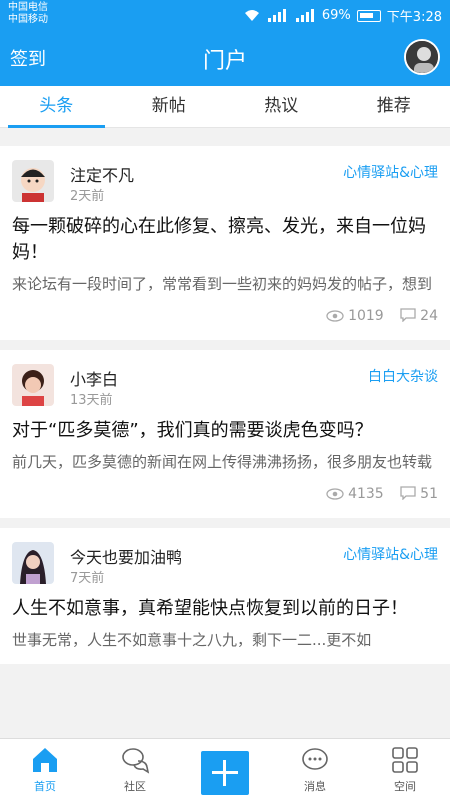  Describe the element at coordinates (405, 786) in the screenshot. I see `nav-space-label: 空间` at that location.